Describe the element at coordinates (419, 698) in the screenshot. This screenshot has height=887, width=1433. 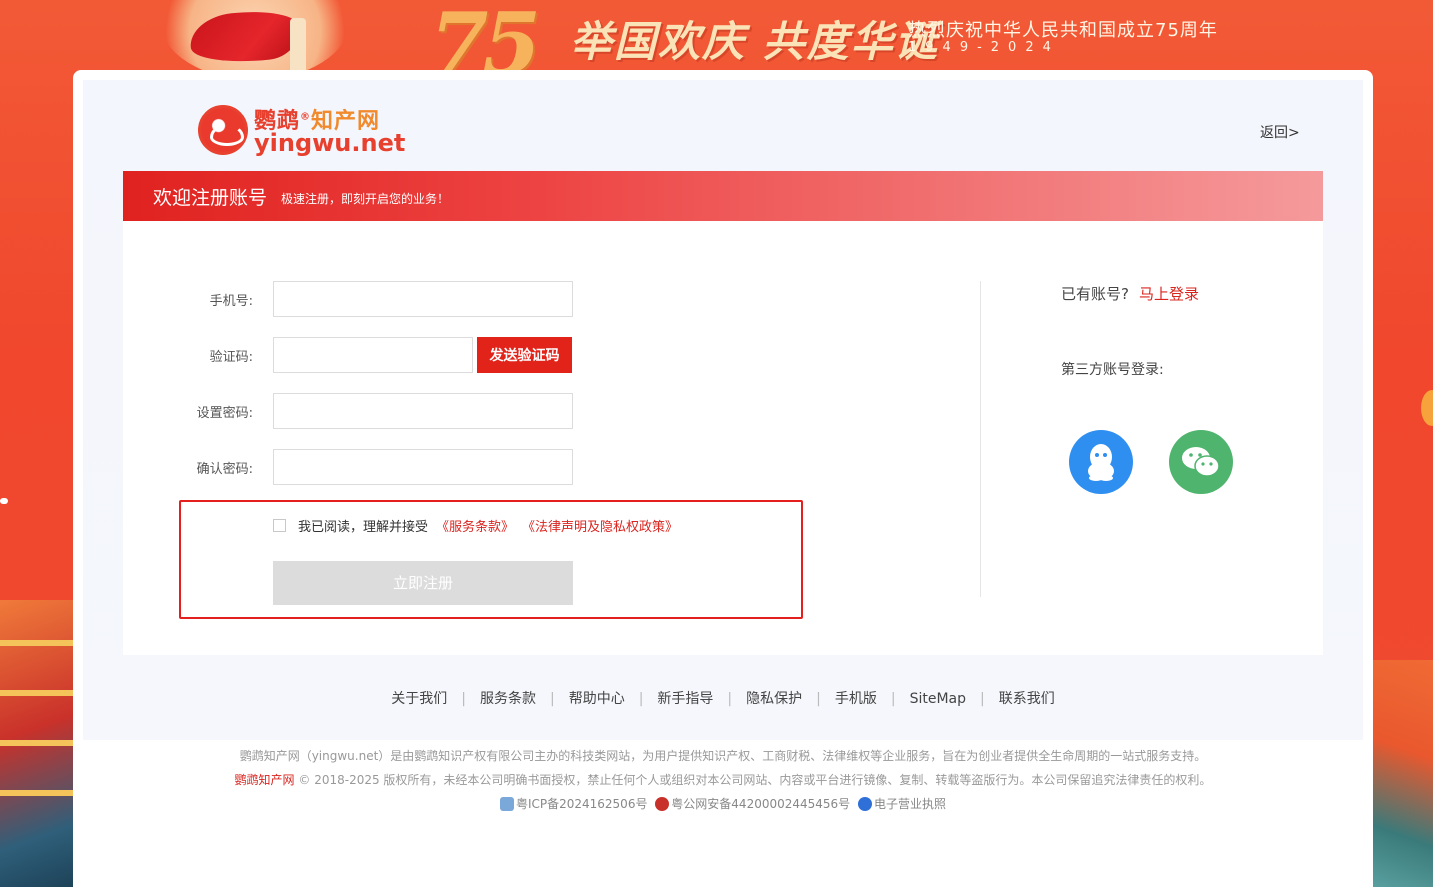
I see `footer-link-about: 关于我们` at that location.